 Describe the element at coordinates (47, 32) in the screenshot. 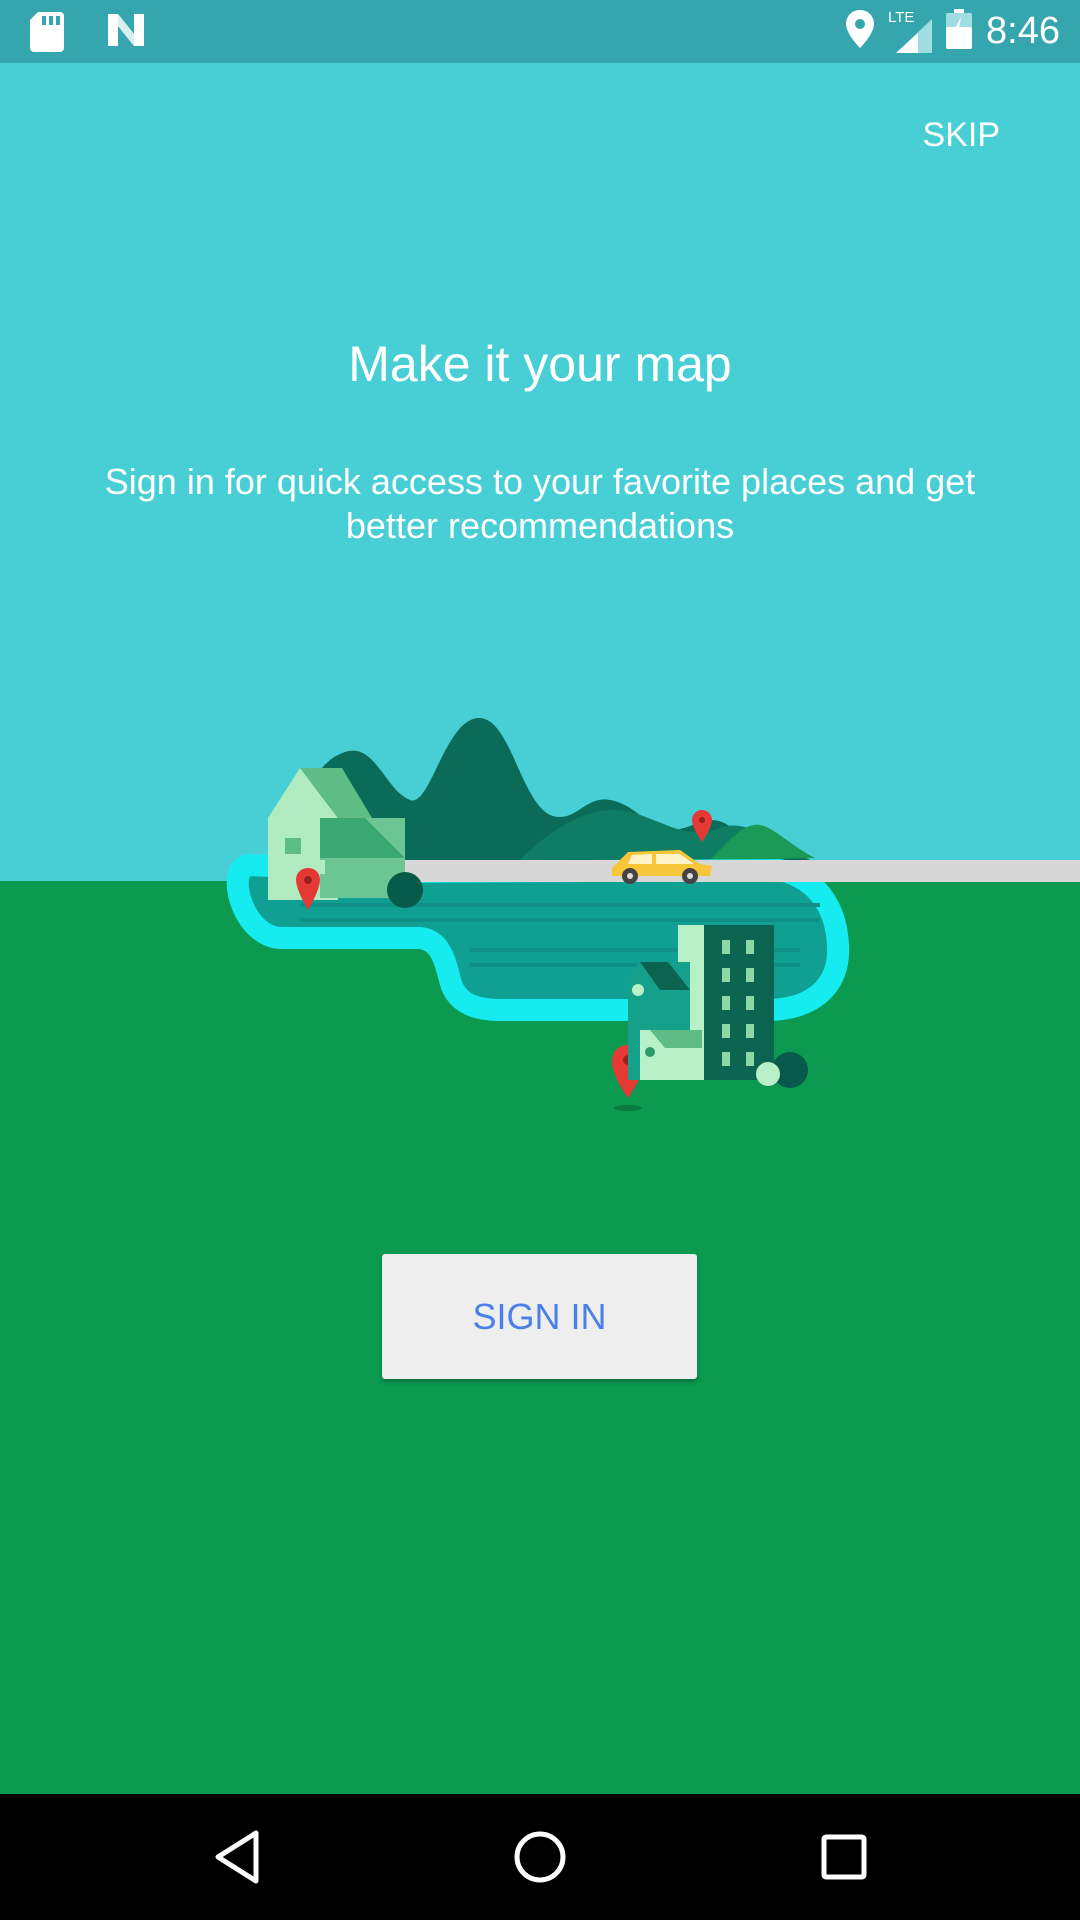

I see `sd-card-icon` at that location.